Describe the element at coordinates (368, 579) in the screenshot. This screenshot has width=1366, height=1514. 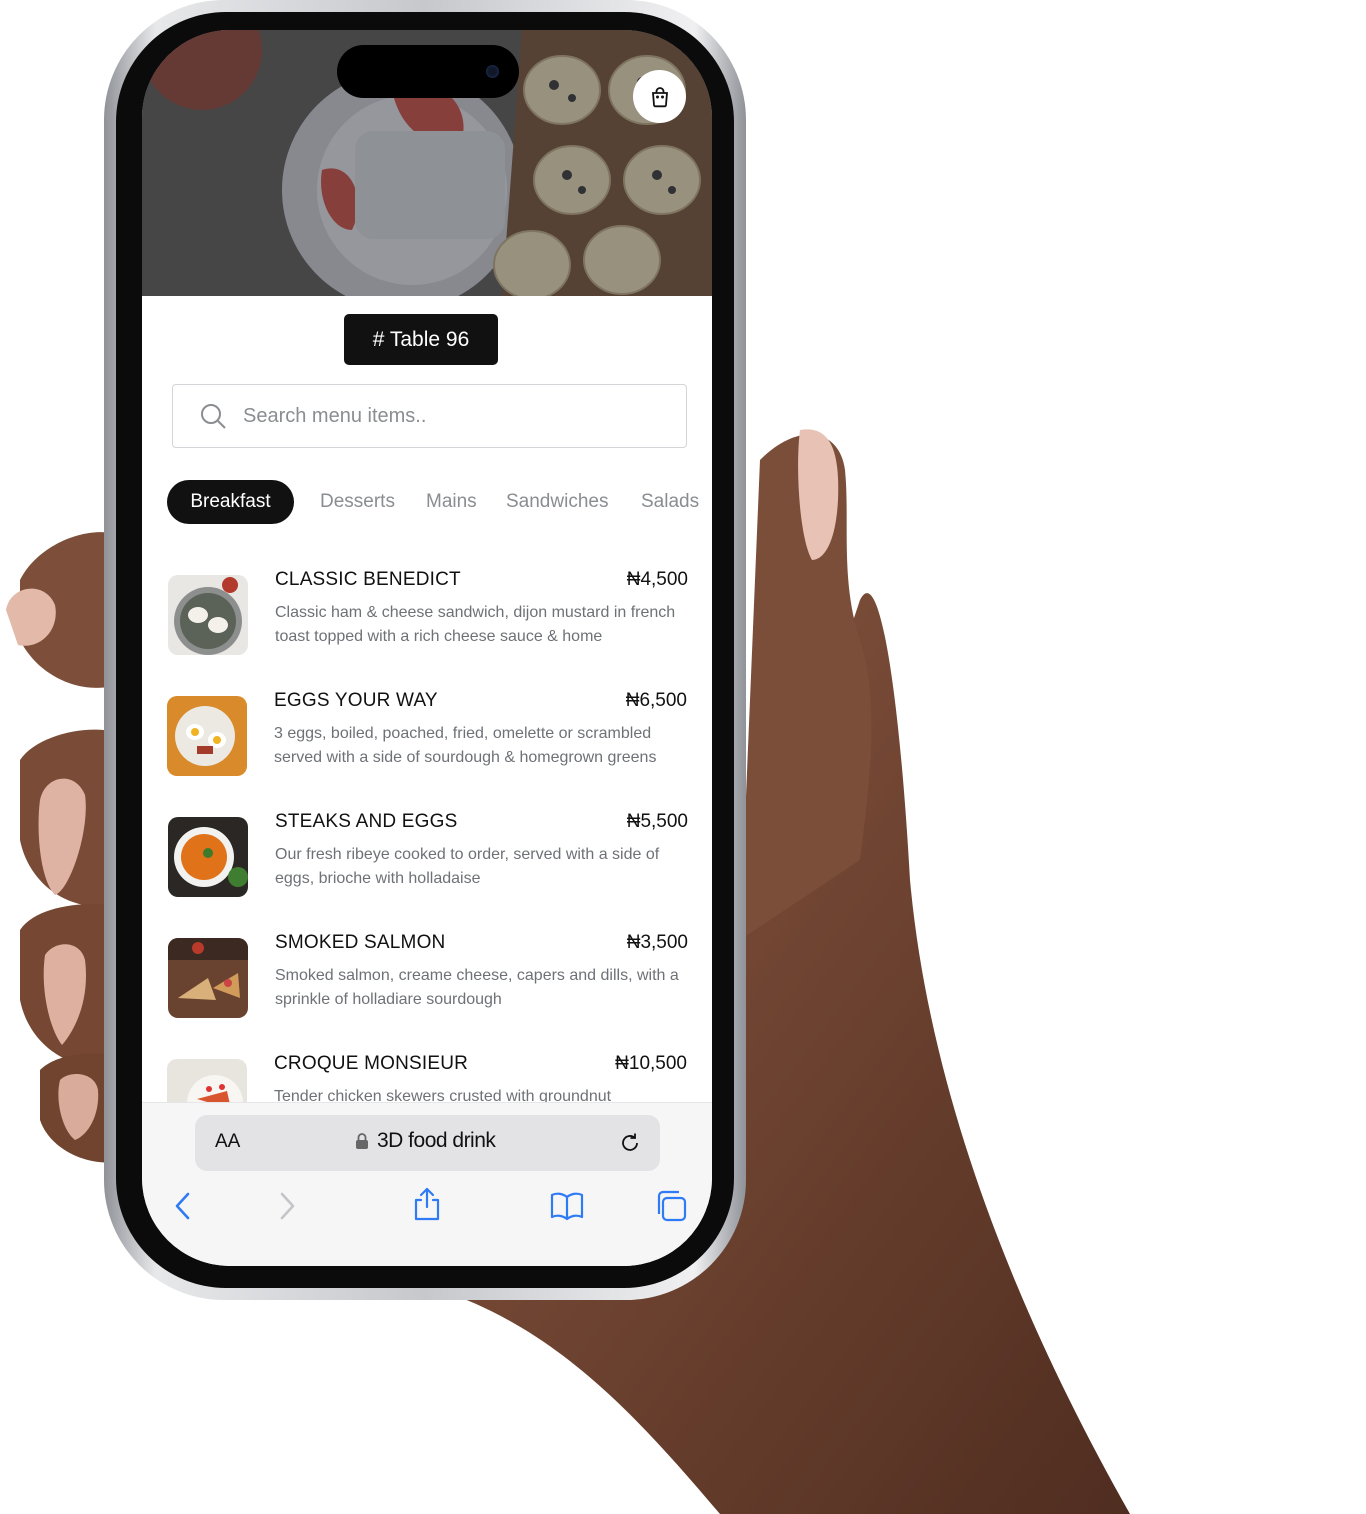
I see `menu-item-name: CLASSIC BENEDICT` at that location.